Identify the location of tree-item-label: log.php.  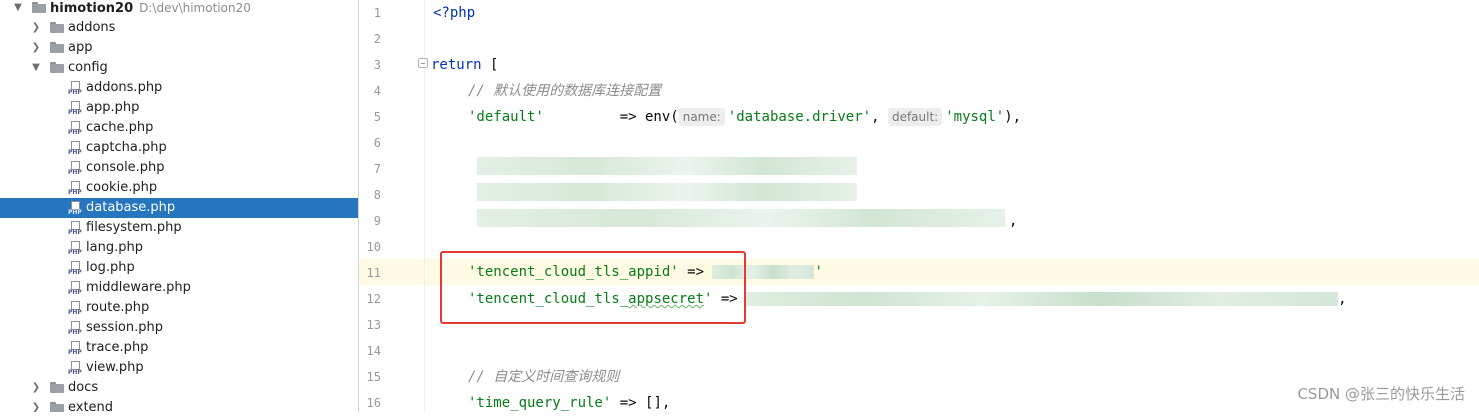
(110, 267).